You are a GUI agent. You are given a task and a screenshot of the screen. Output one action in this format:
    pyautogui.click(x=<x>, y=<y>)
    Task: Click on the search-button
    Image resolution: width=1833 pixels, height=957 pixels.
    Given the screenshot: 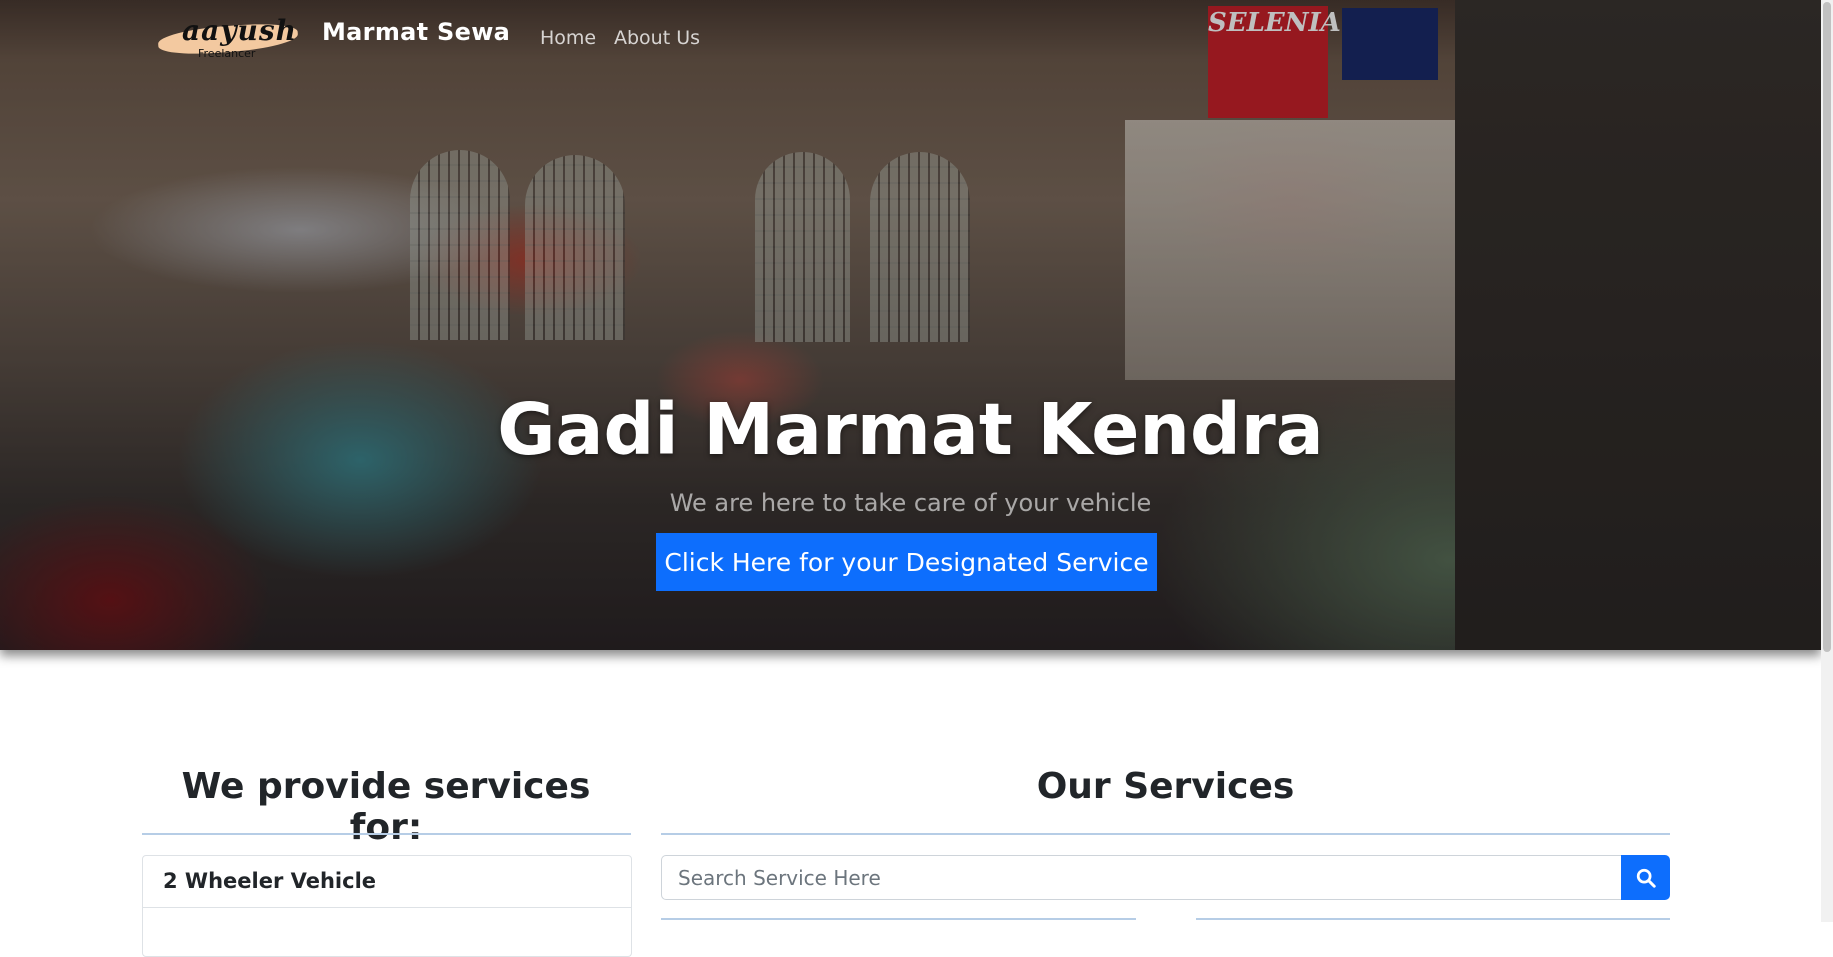 What is the action you would take?
    pyautogui.click(x=1645, y=877)
    